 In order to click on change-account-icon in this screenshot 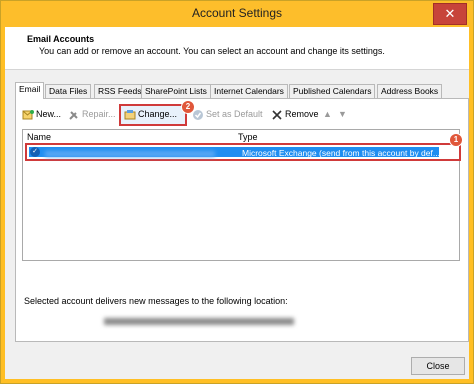, I will do `click(130, 115)`.